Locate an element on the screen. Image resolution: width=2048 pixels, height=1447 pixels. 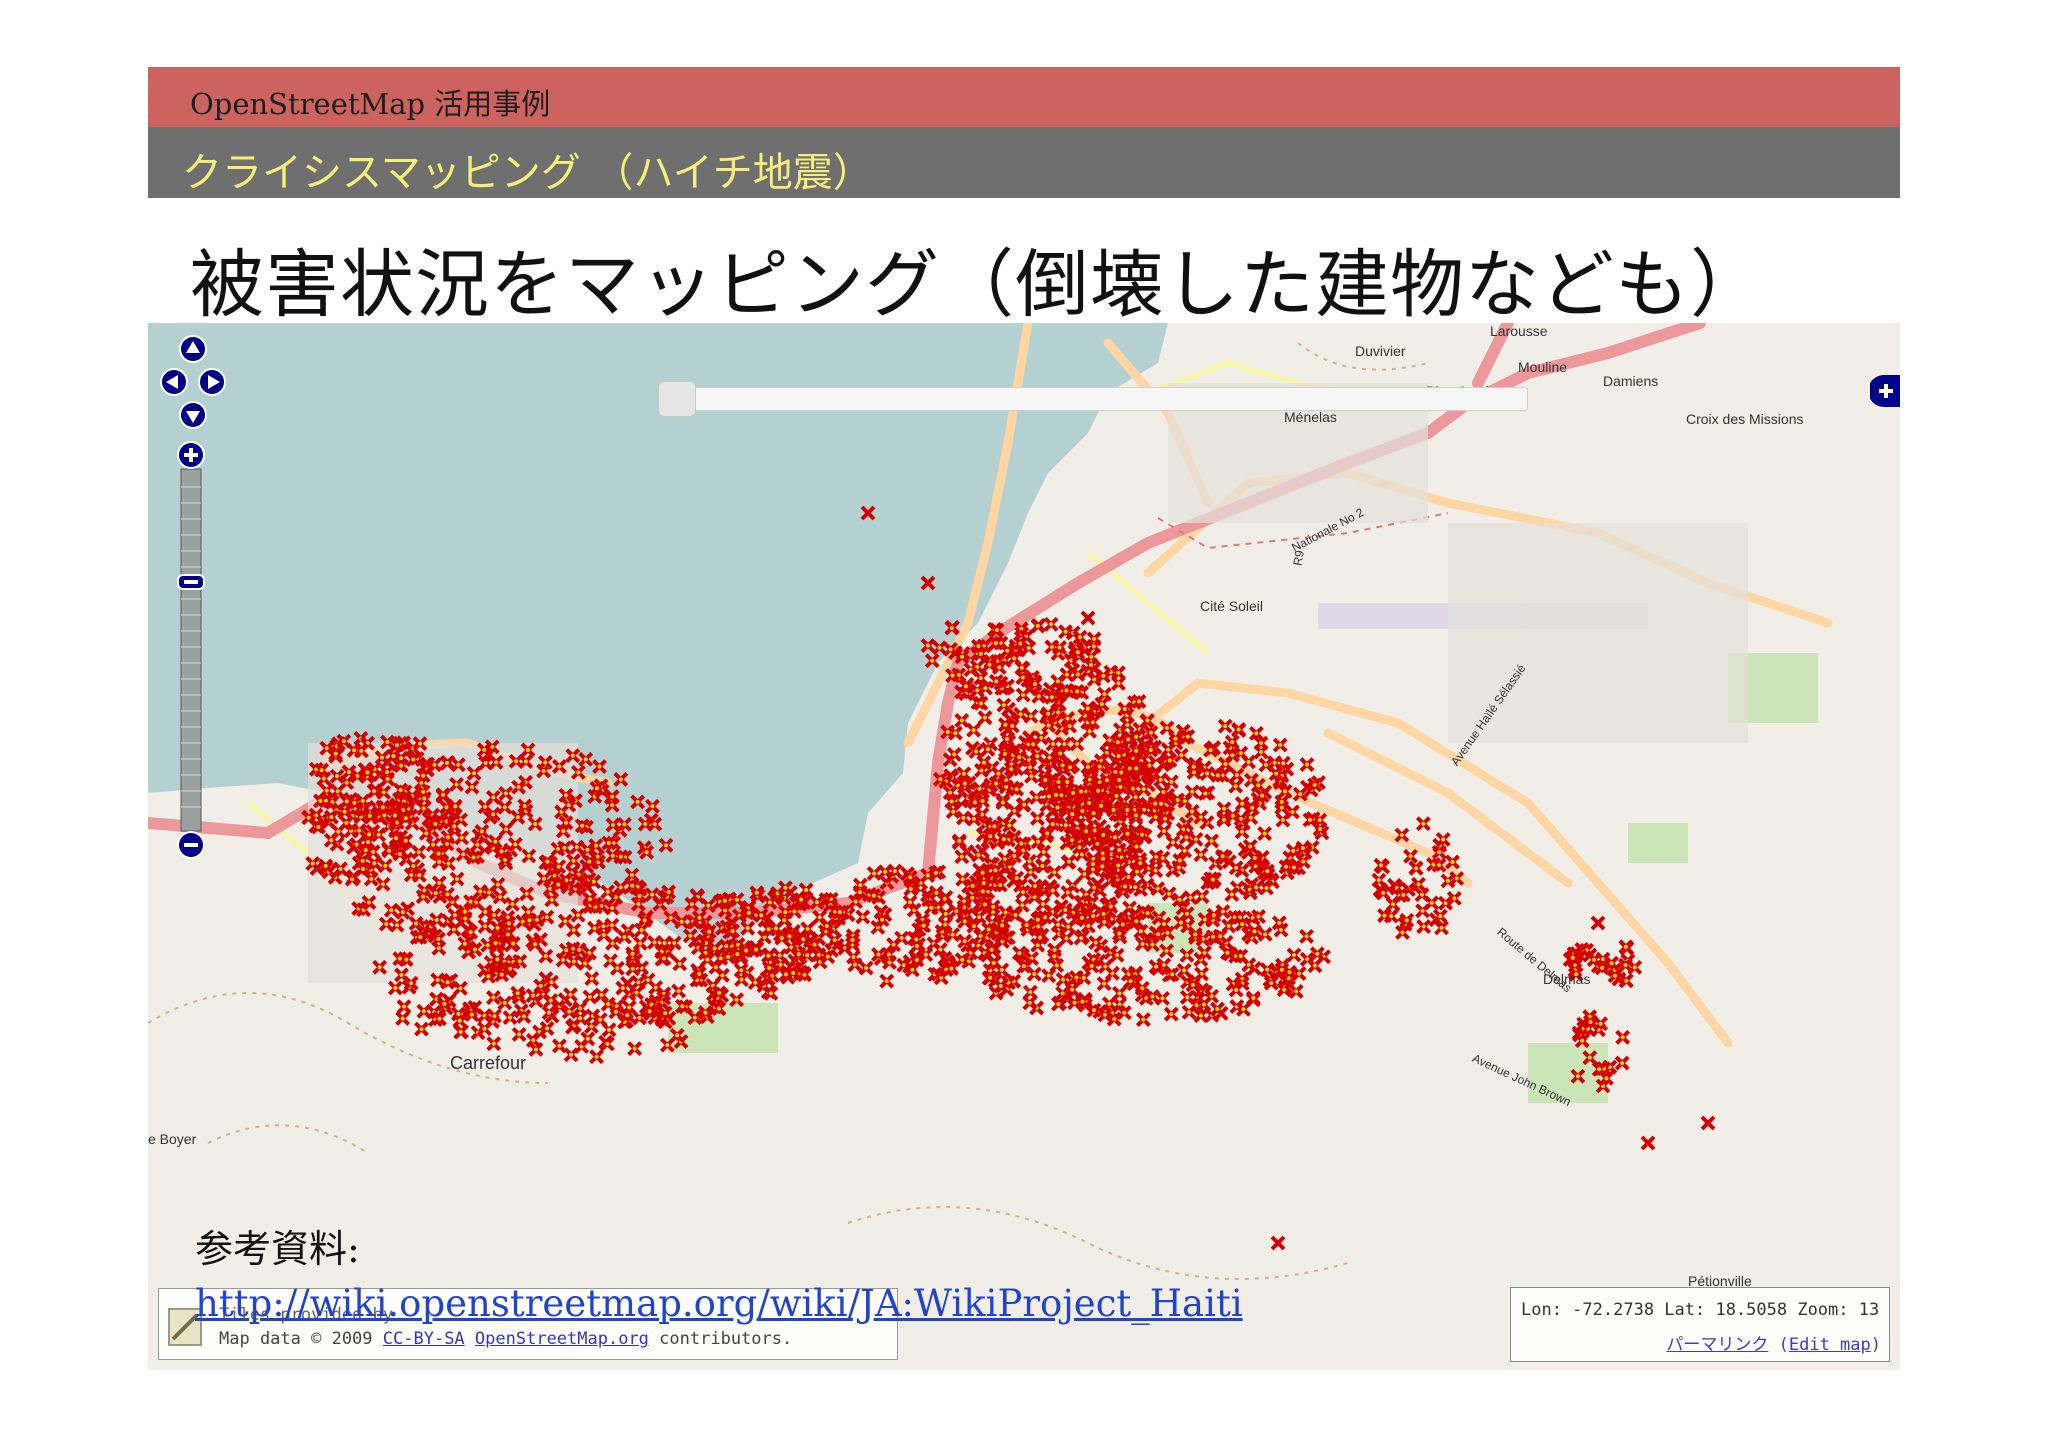
reference-label: 参考資料: is located at coordinates (277, 1249).